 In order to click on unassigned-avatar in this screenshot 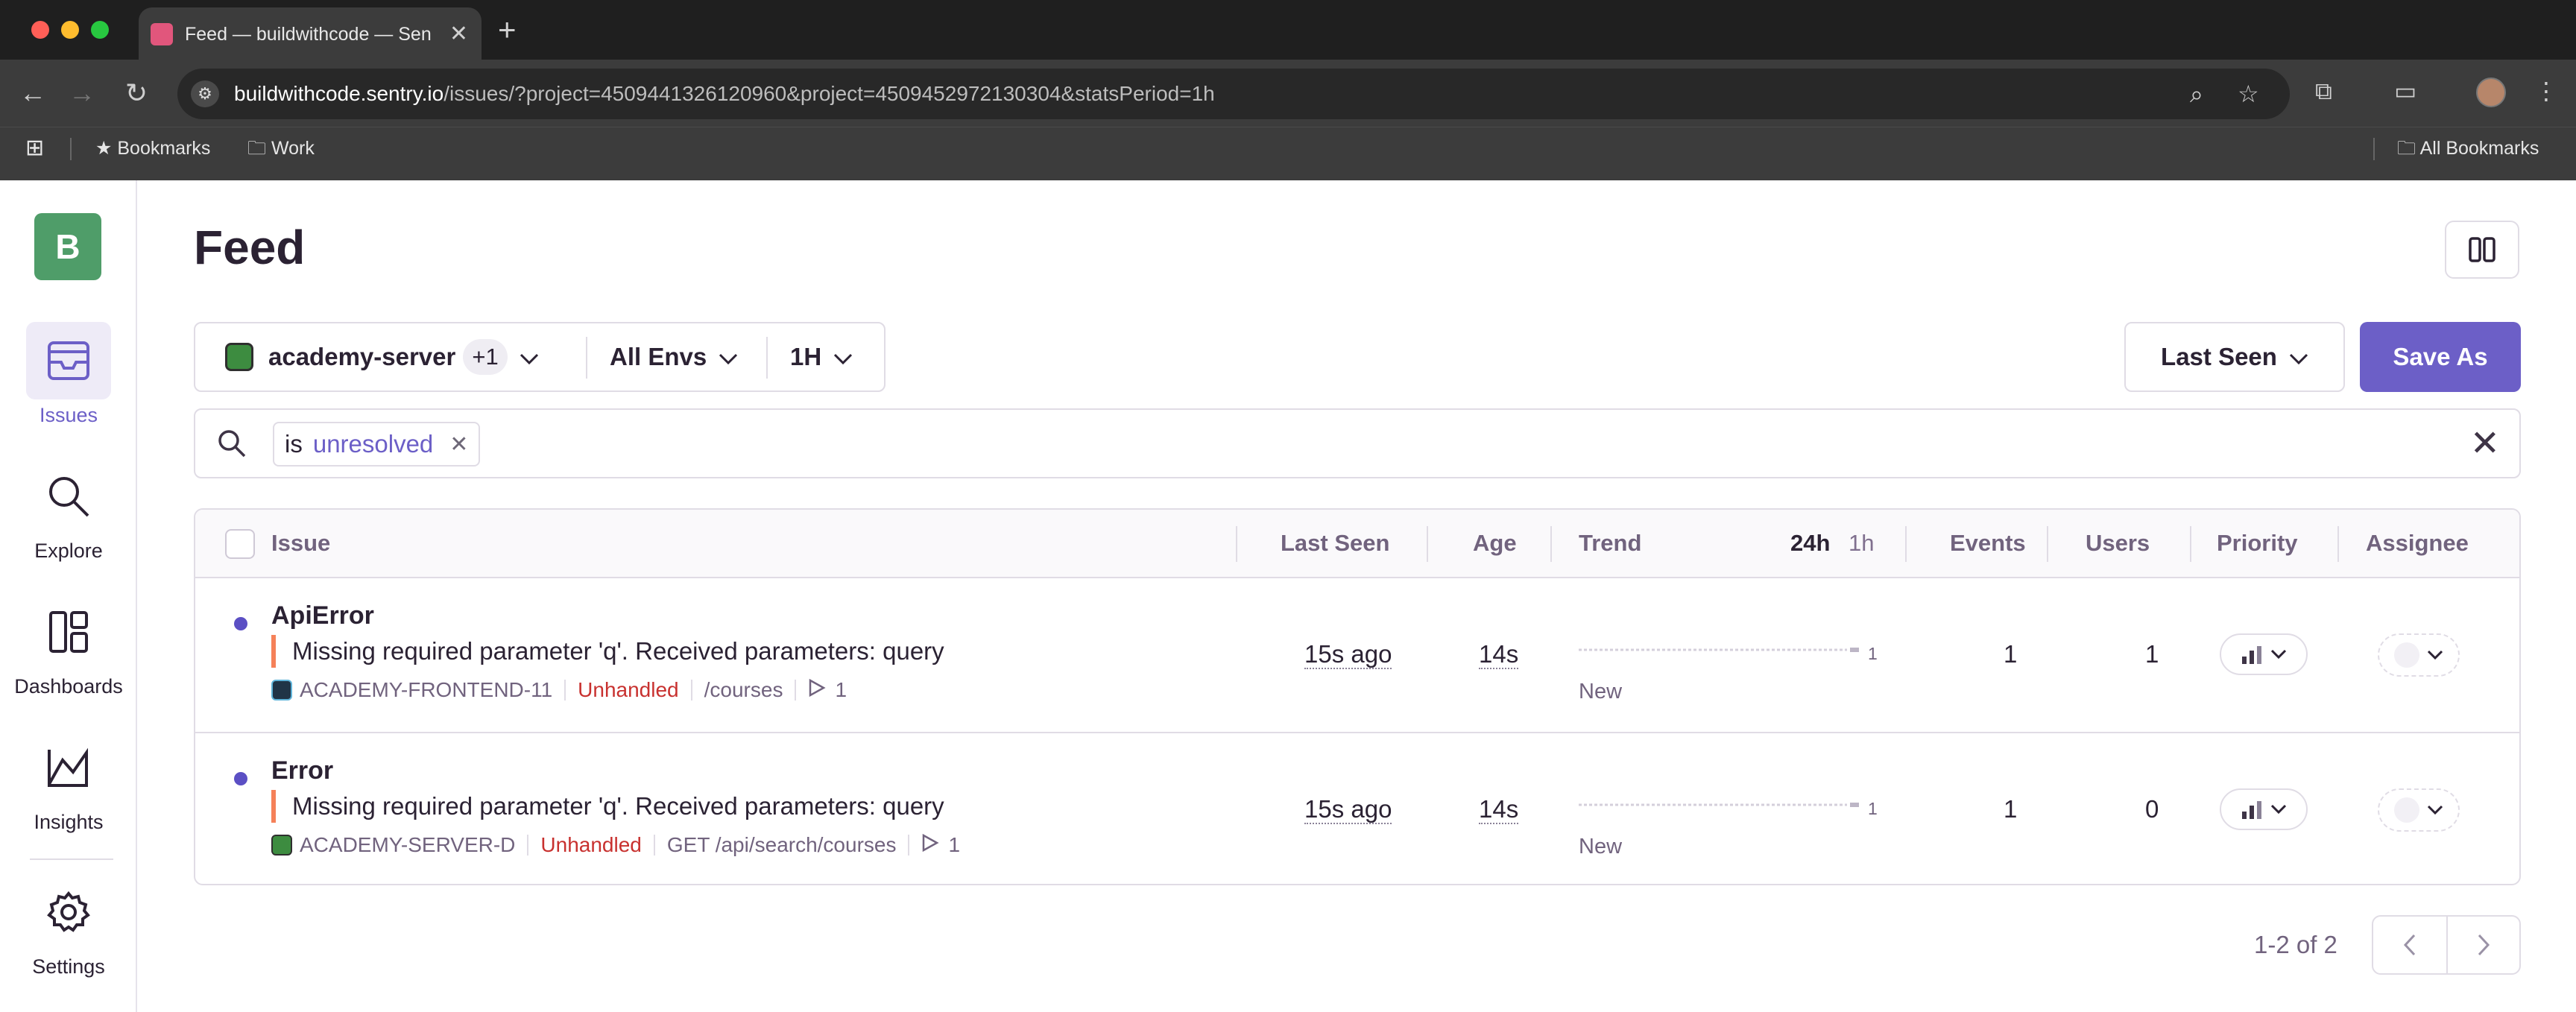, I will do `click(2406, 810)`.